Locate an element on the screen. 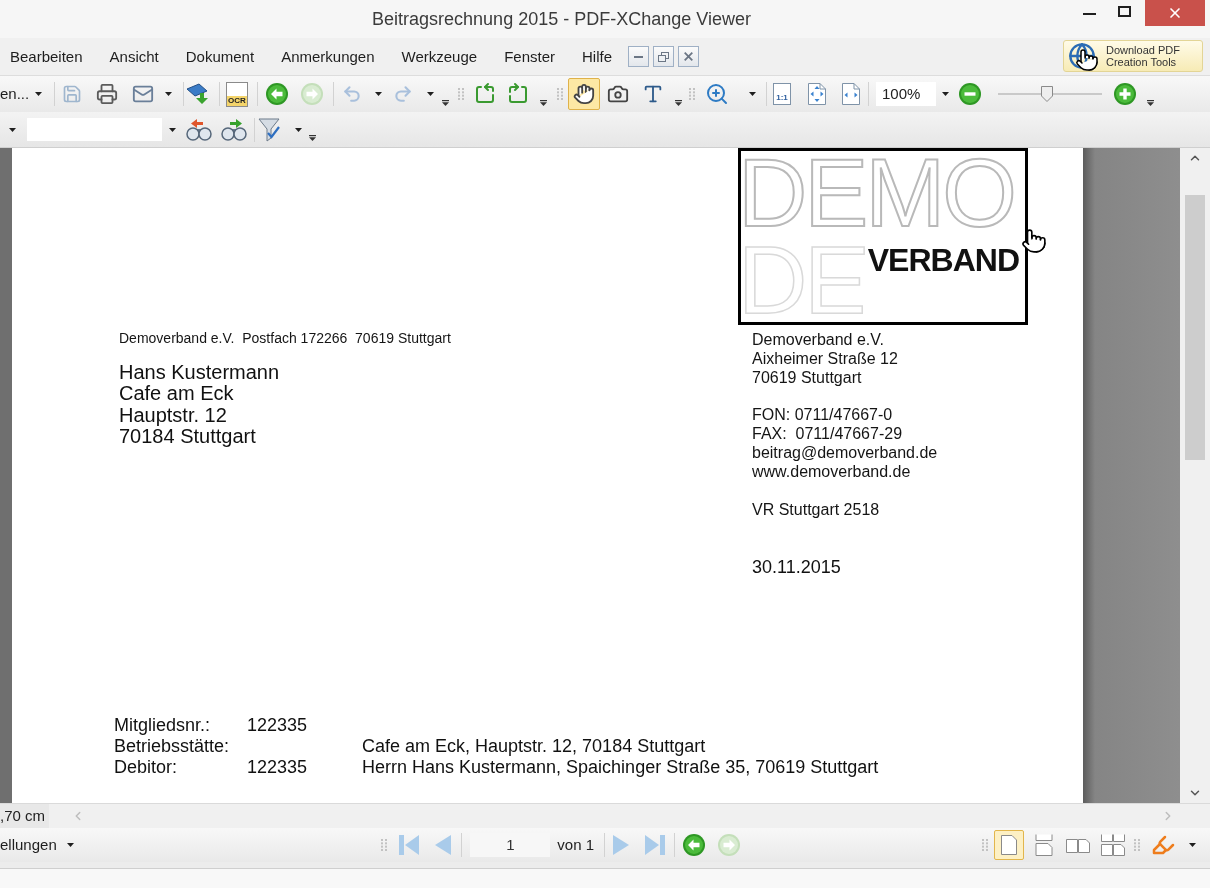 This screenshot has width=1210, height=888. search-field is located at coordinates (94, 129).